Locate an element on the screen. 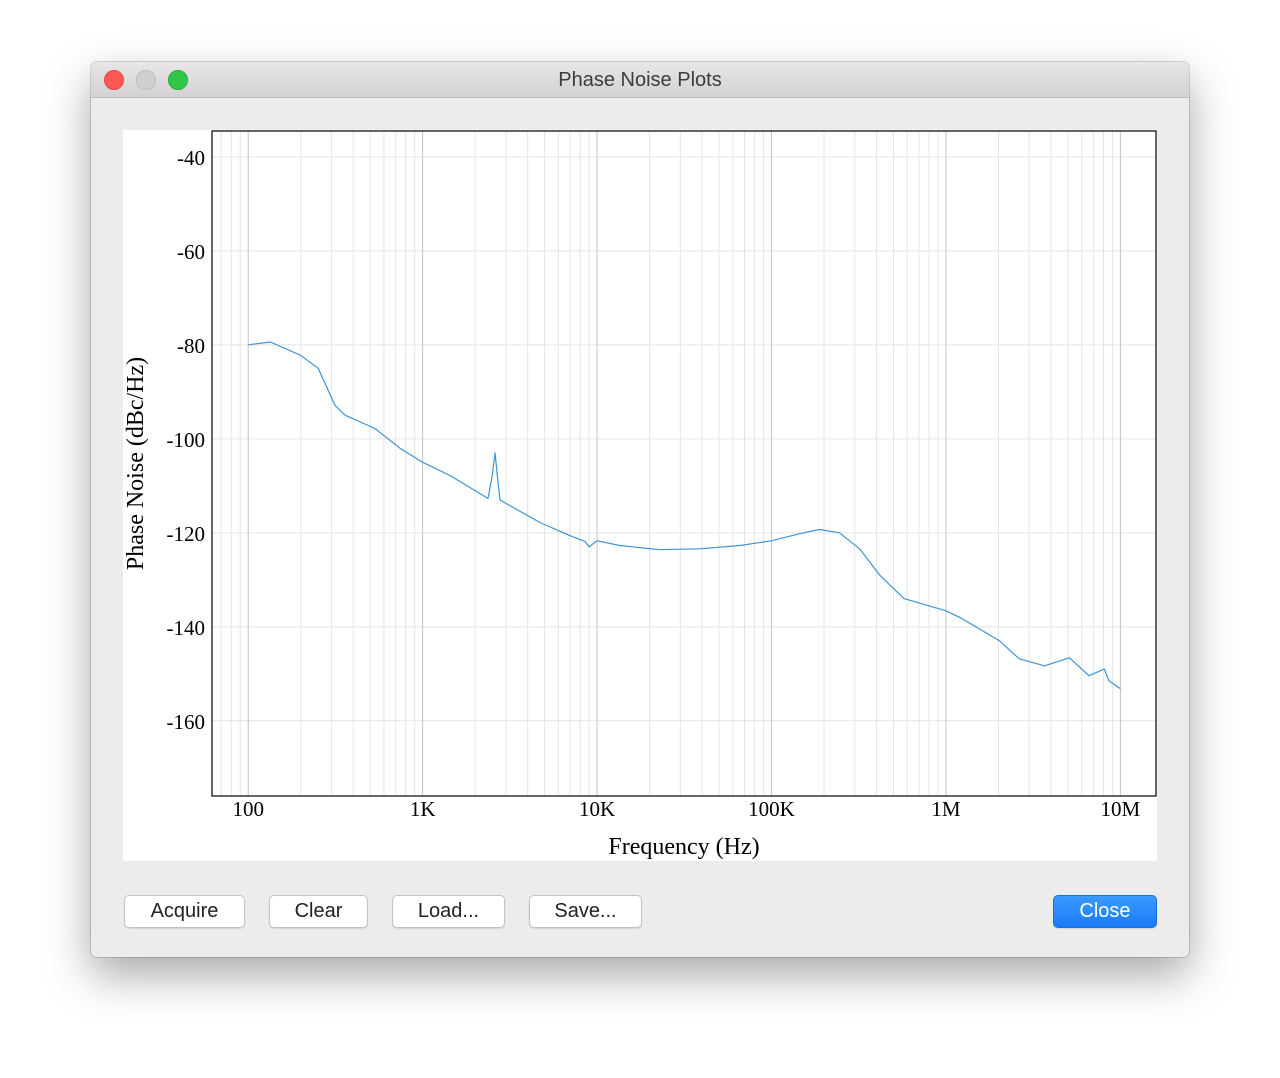 Image resolution: width=1280 pixels, height=1078 pixels. x-tick-label: 10M is located at coordinates (1121, 809).